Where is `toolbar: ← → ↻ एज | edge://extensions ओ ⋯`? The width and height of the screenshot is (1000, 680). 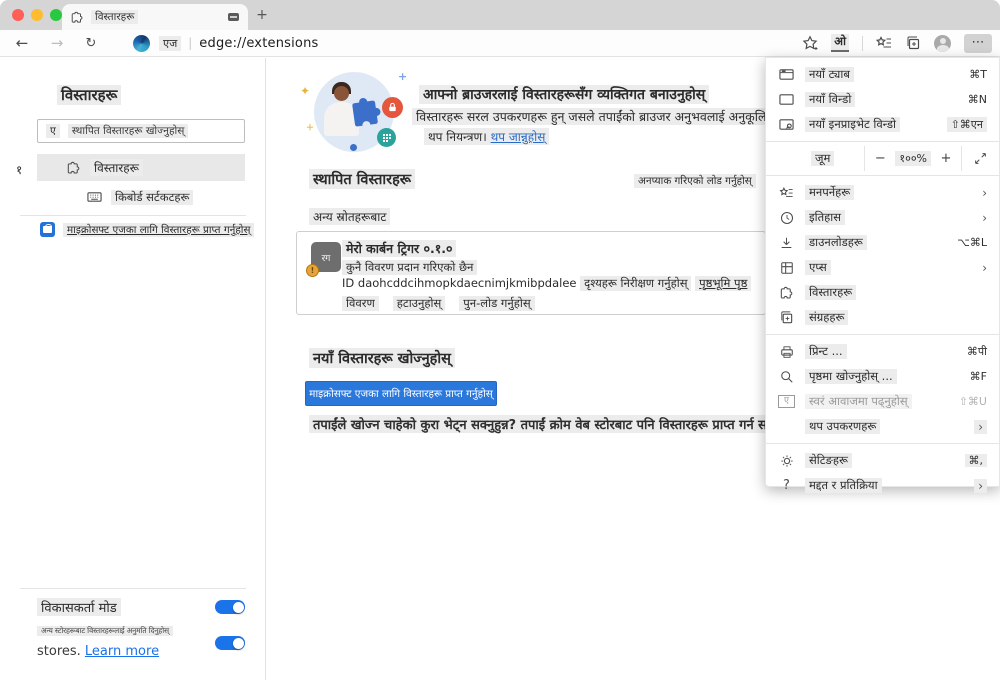 toolbar: ← → ↻ एज | edge://extensions ओ ⋯ is located at coordinates (500, 43).